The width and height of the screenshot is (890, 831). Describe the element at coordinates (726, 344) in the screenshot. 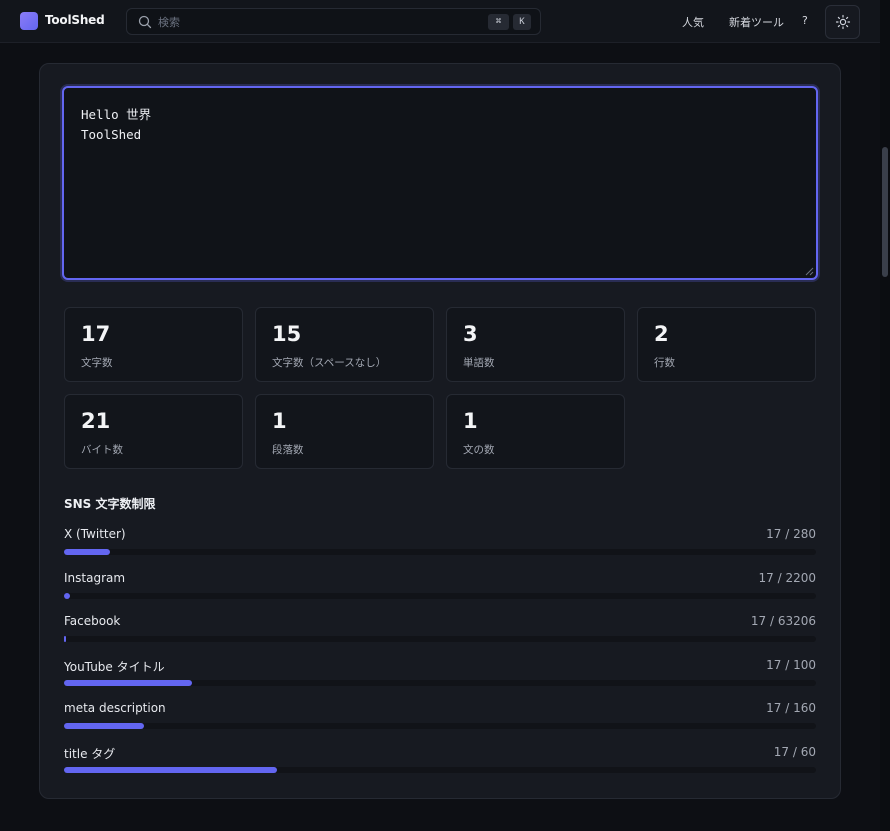

I see `stat-card-lines: 2 行数` at that location.